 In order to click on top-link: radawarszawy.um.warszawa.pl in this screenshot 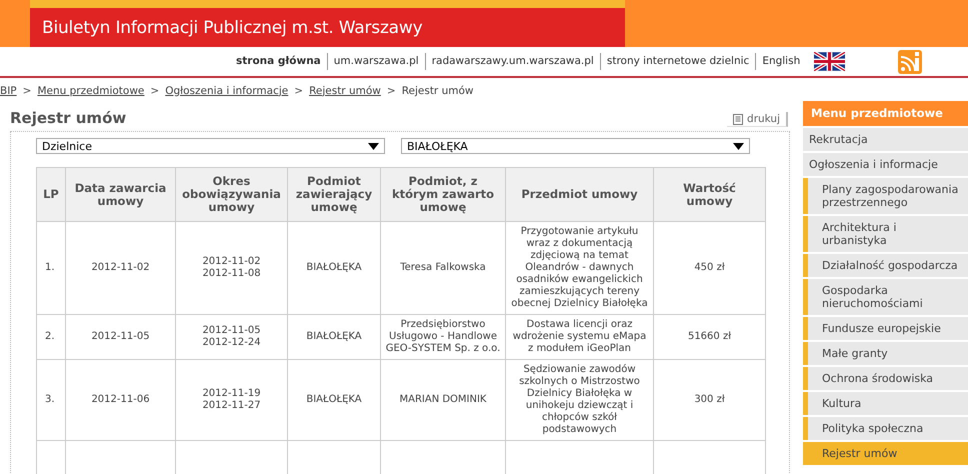, I will do `click(512, 61)`.